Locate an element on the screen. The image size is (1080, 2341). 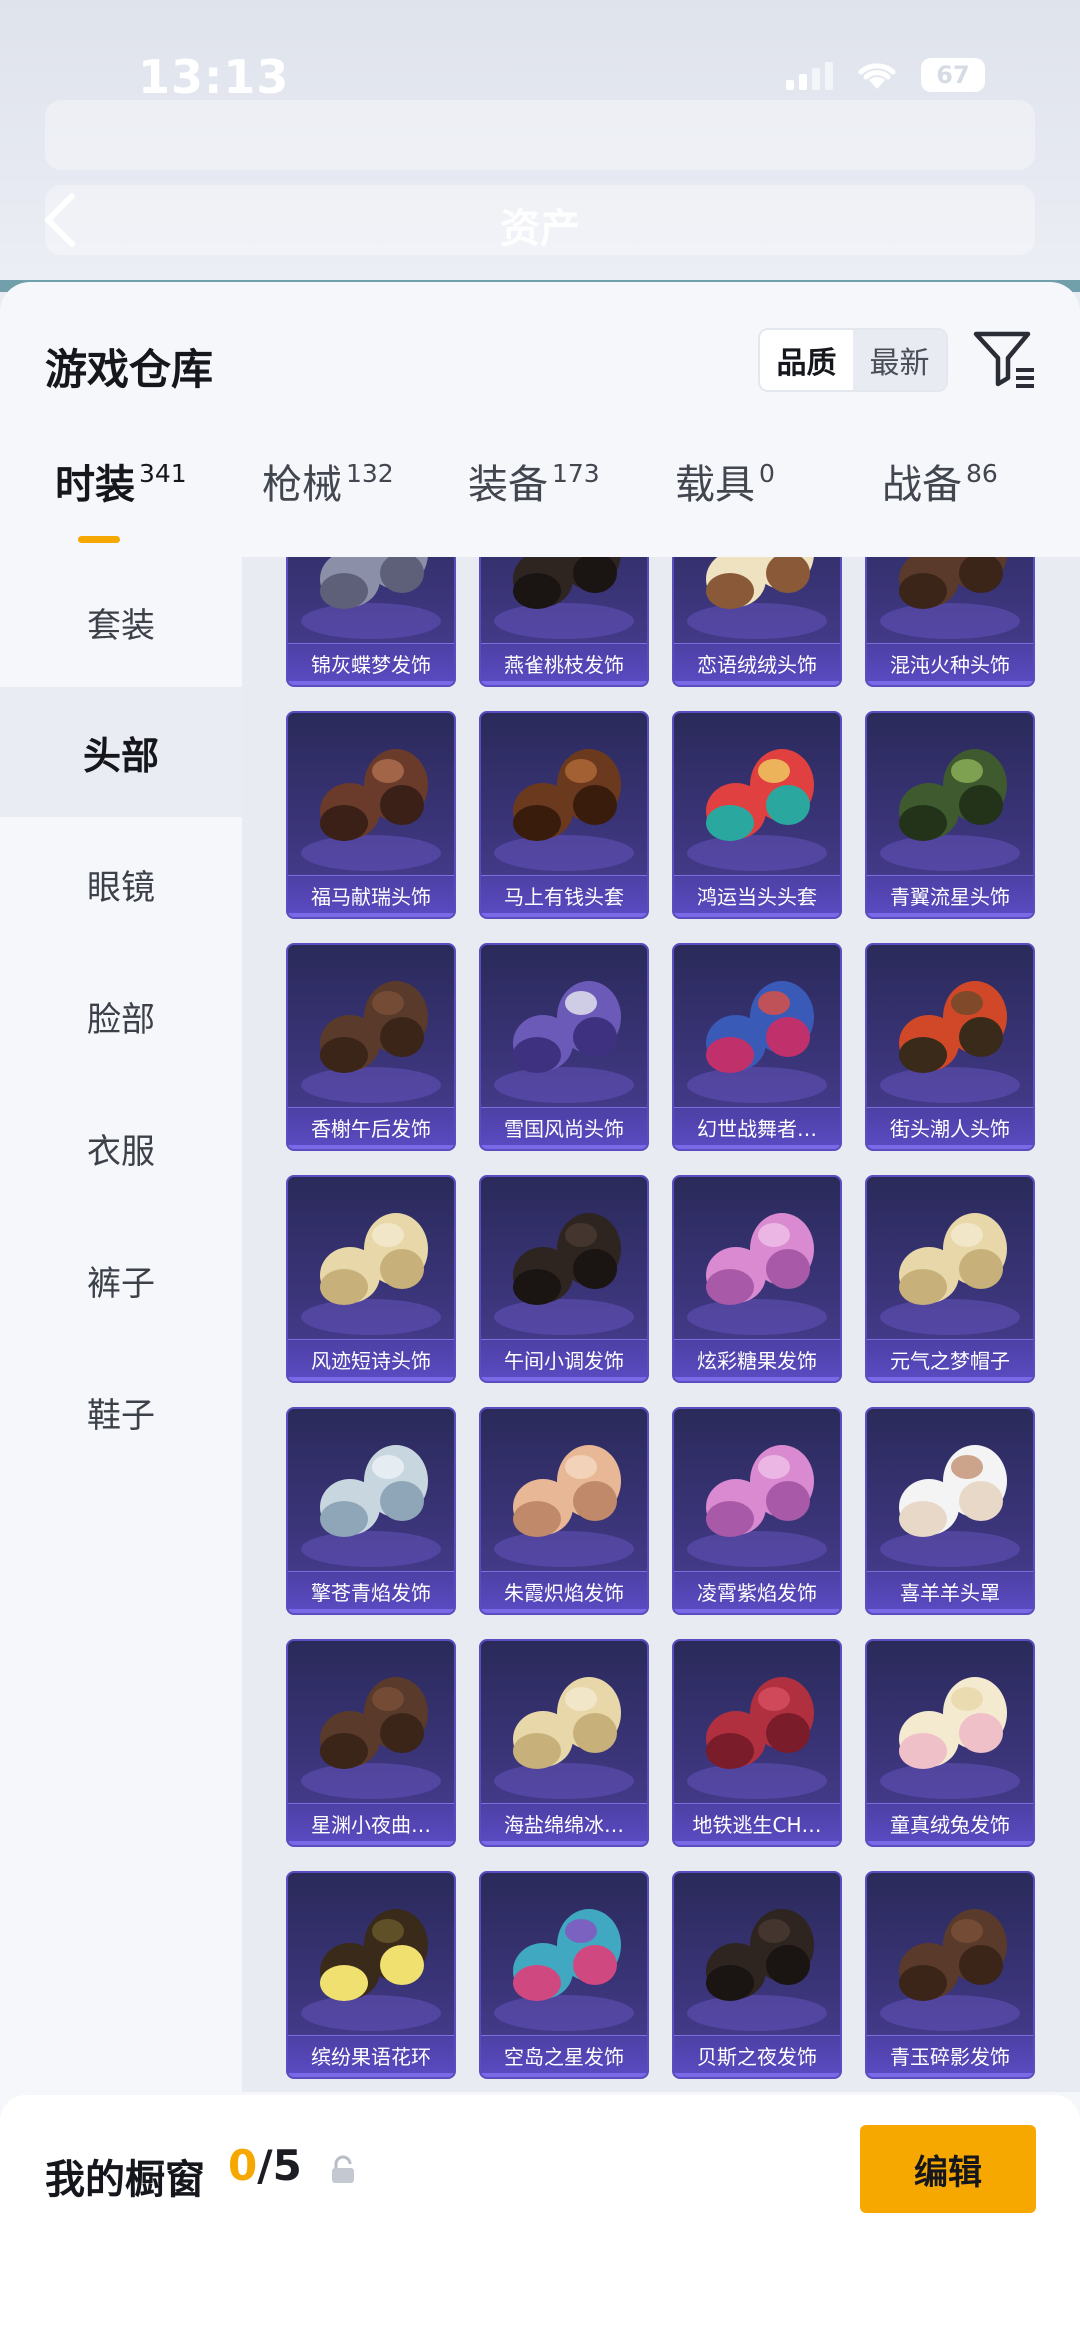
tab-label: 装备 is located at coordinates (508, 485).